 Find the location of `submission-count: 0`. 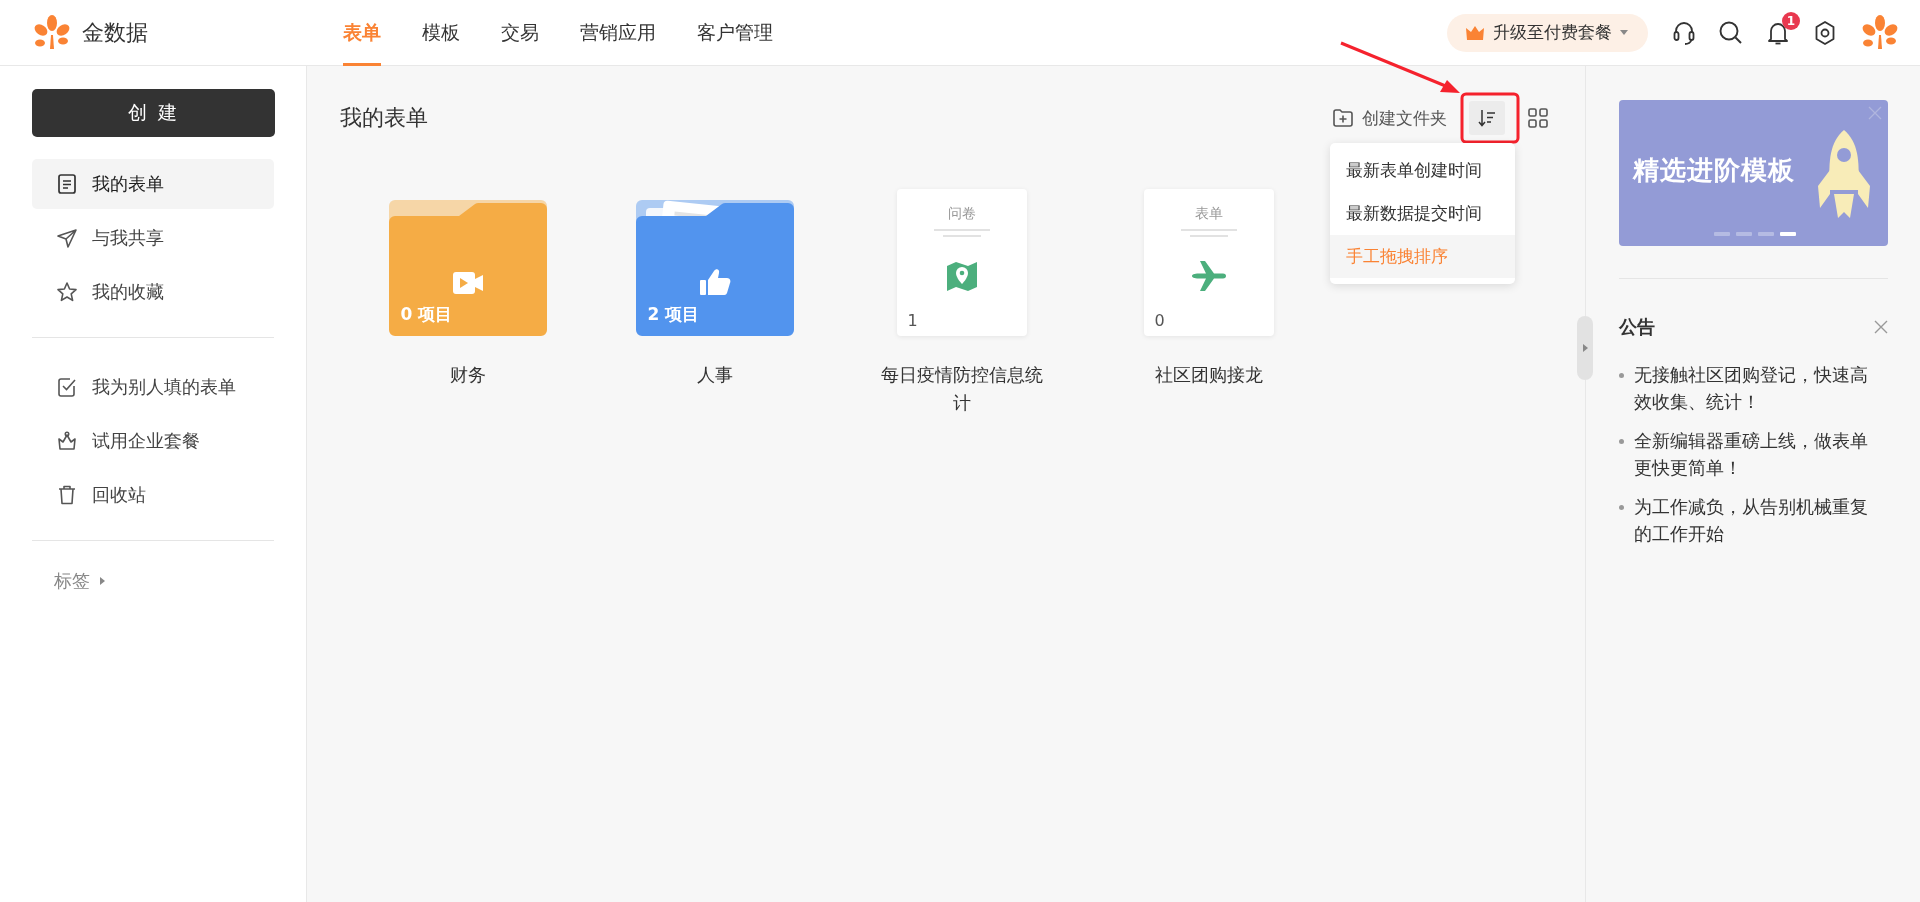

submission-count: 0 is located at coordinates (1159, 320).